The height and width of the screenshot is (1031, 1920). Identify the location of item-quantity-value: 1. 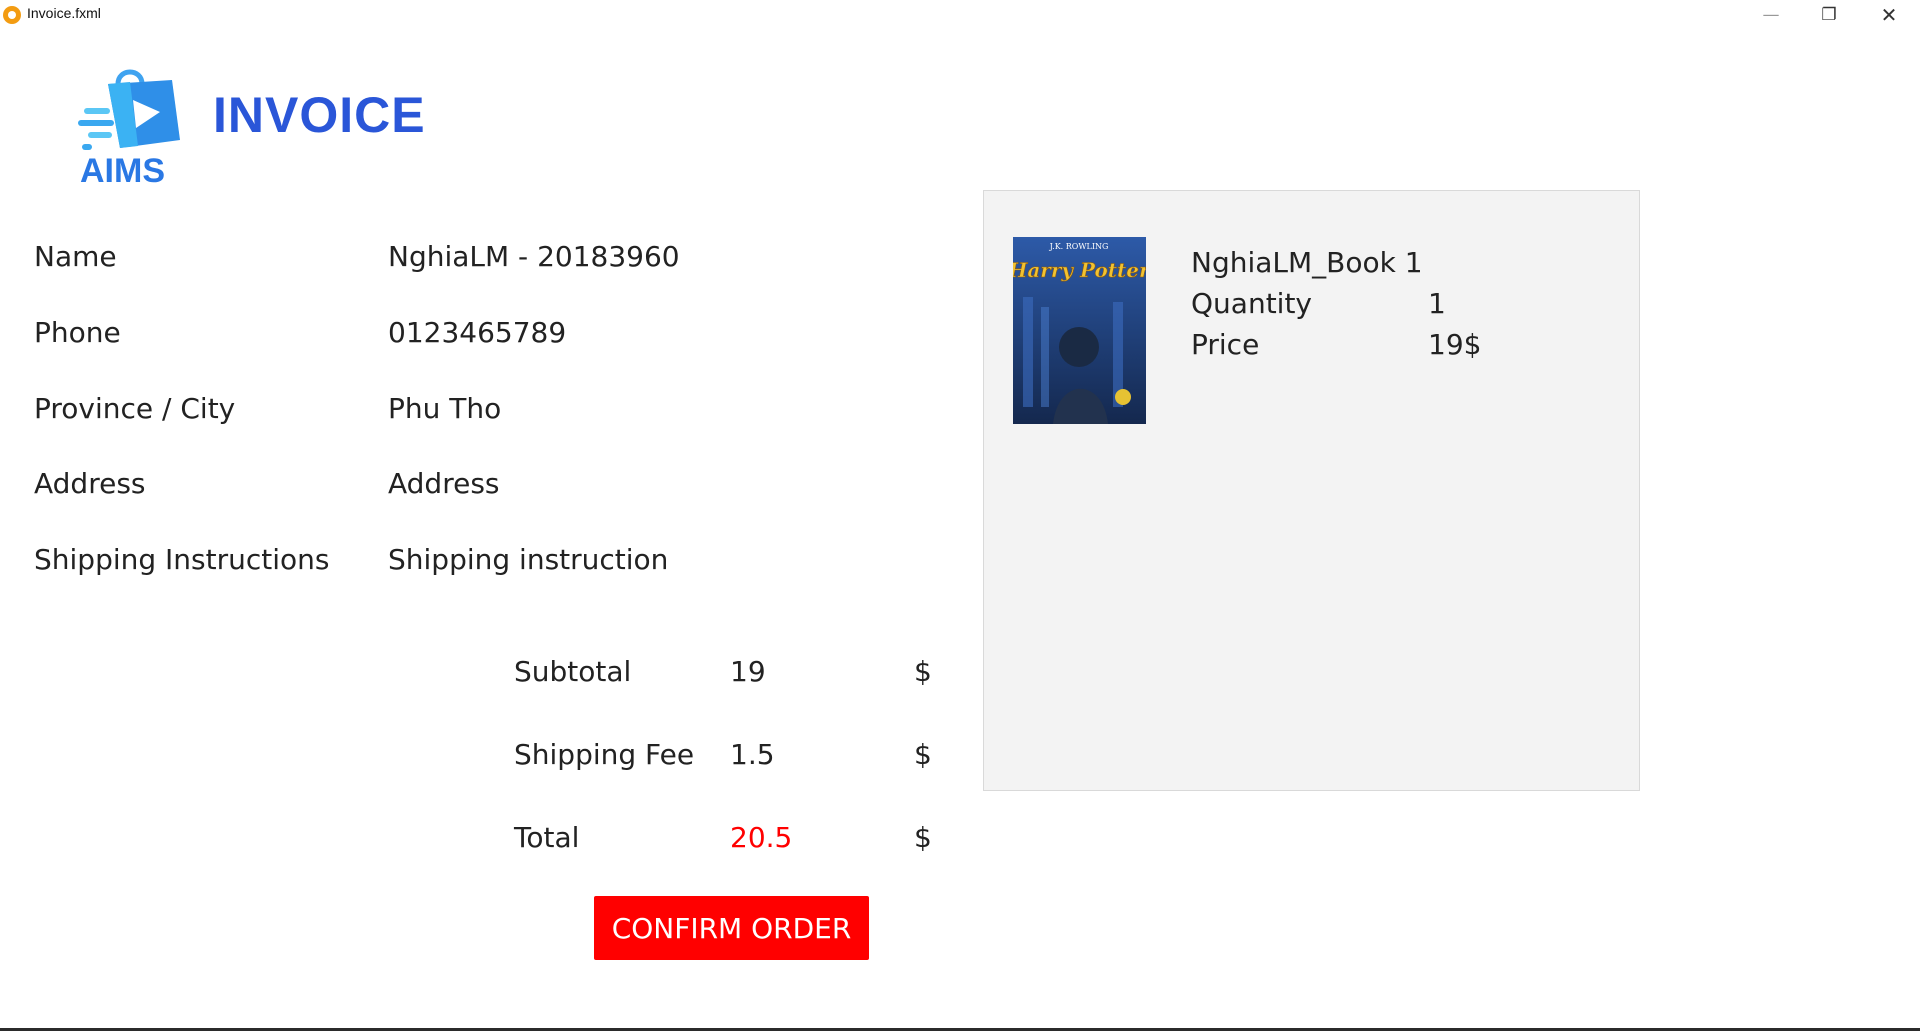
(1437, 303).